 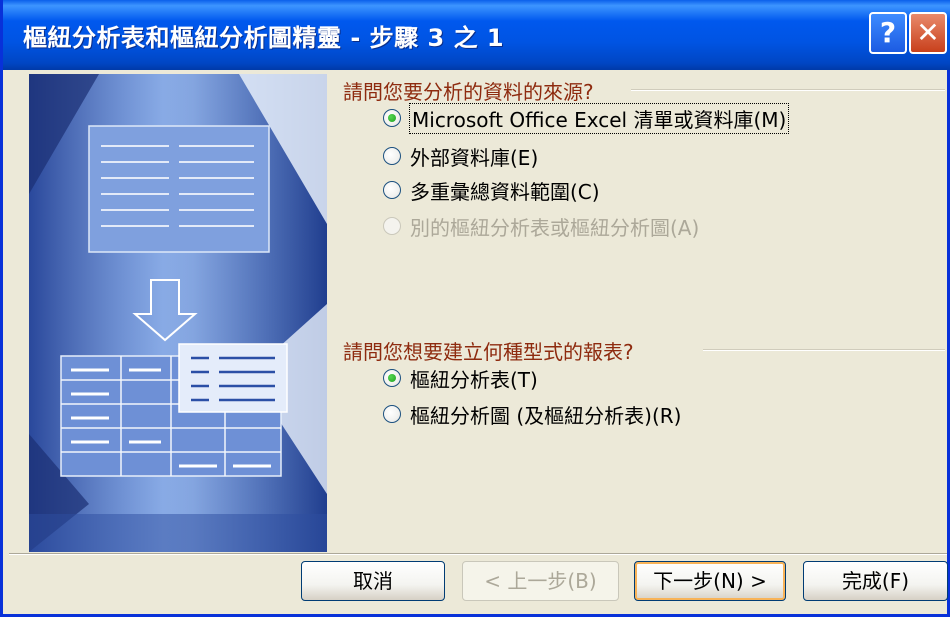 What do you see at coordinates (710, 581) in the screenshot?
I see `next-button: 下一步(N) >` at bounding box center [710, 581].